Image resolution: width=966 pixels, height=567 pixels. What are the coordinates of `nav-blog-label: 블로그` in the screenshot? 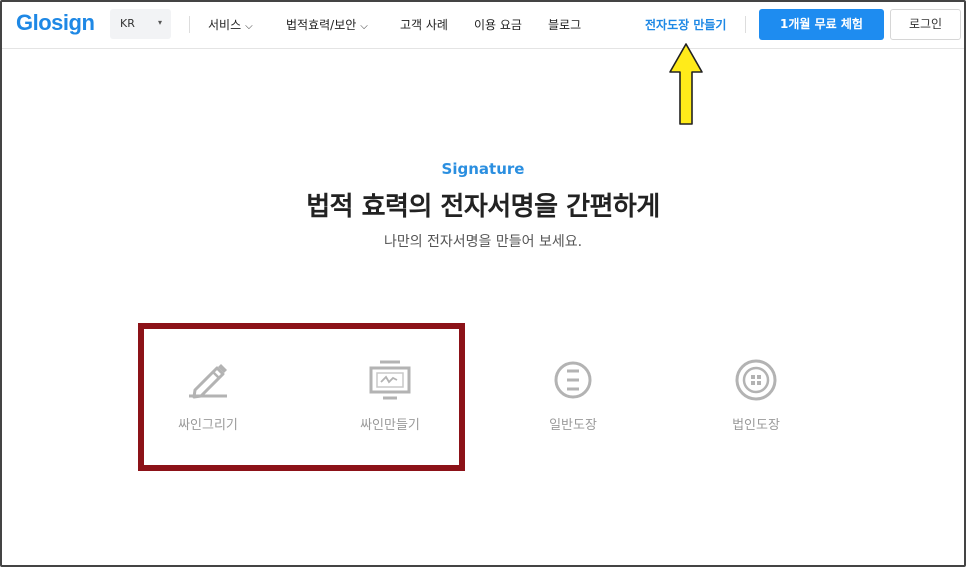 It's located at (565, 25).